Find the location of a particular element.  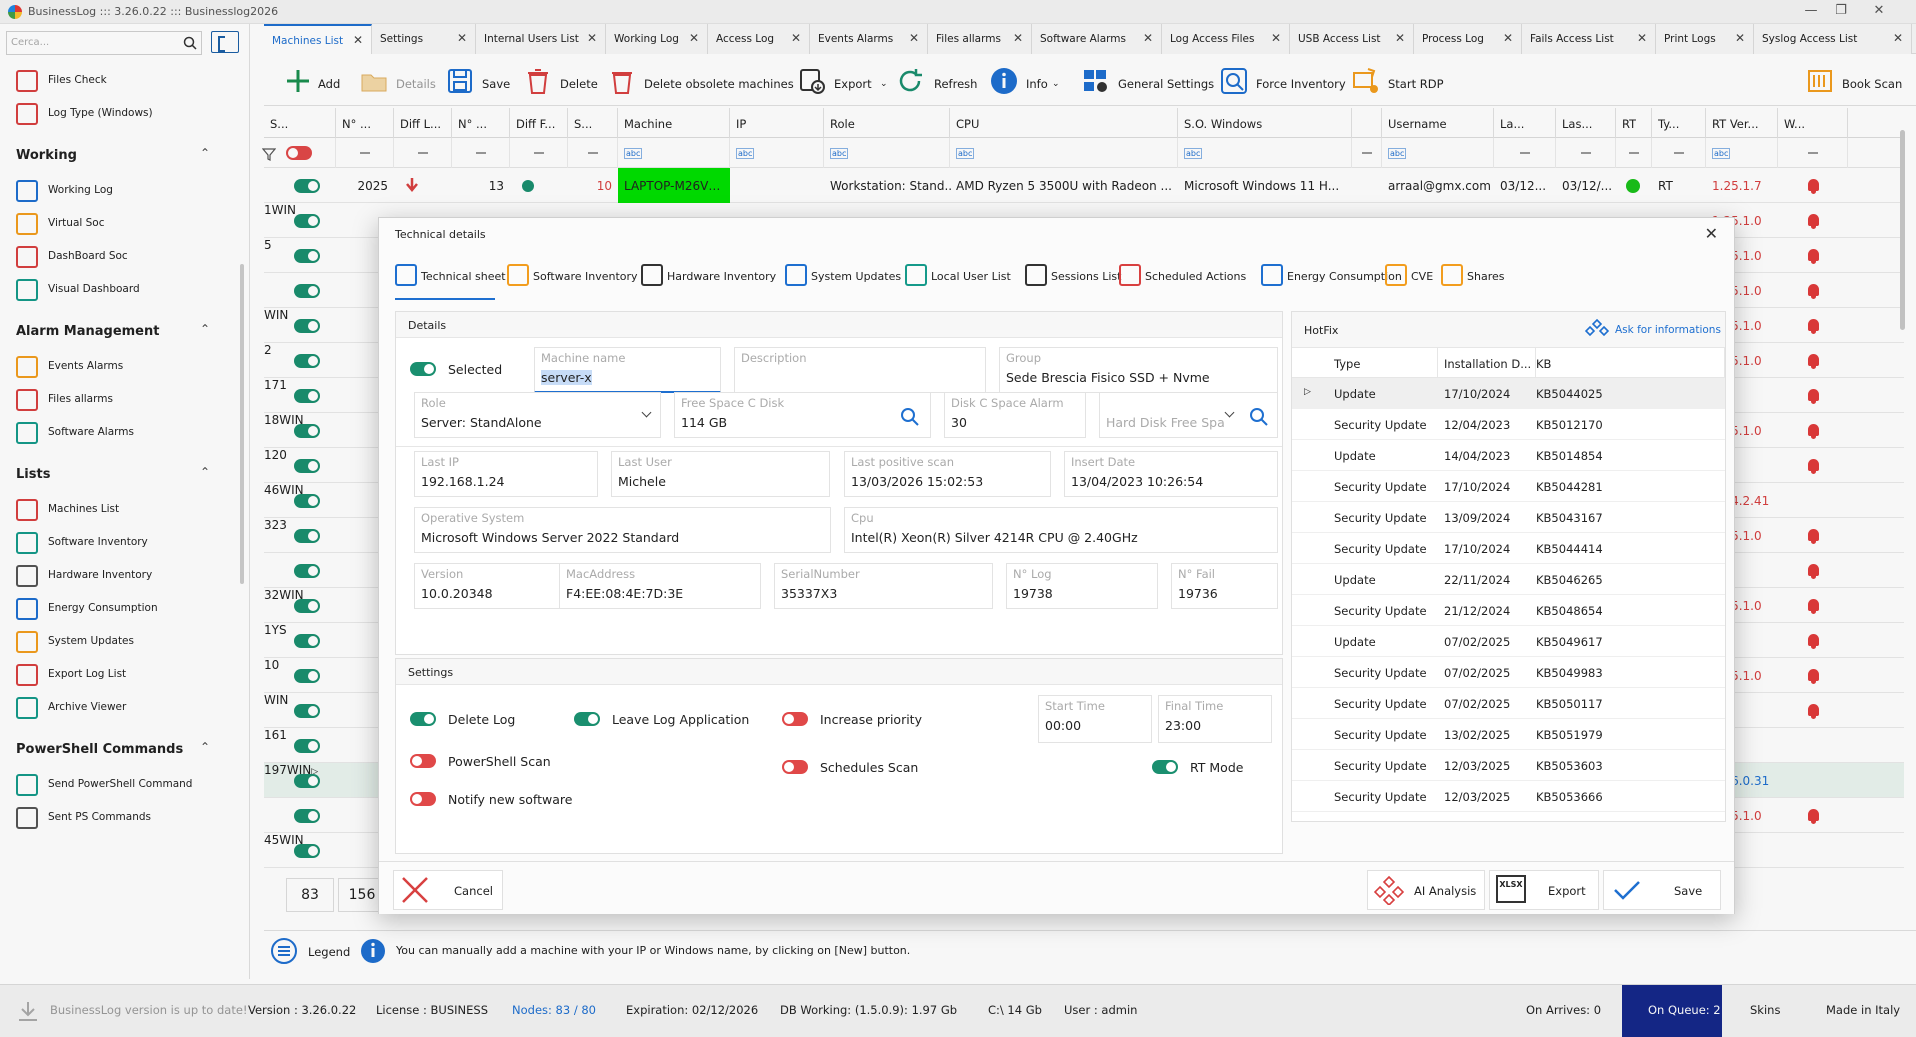

dialog-tab-technical-sheet: Technical sheet is located at coordinates (450, 277).